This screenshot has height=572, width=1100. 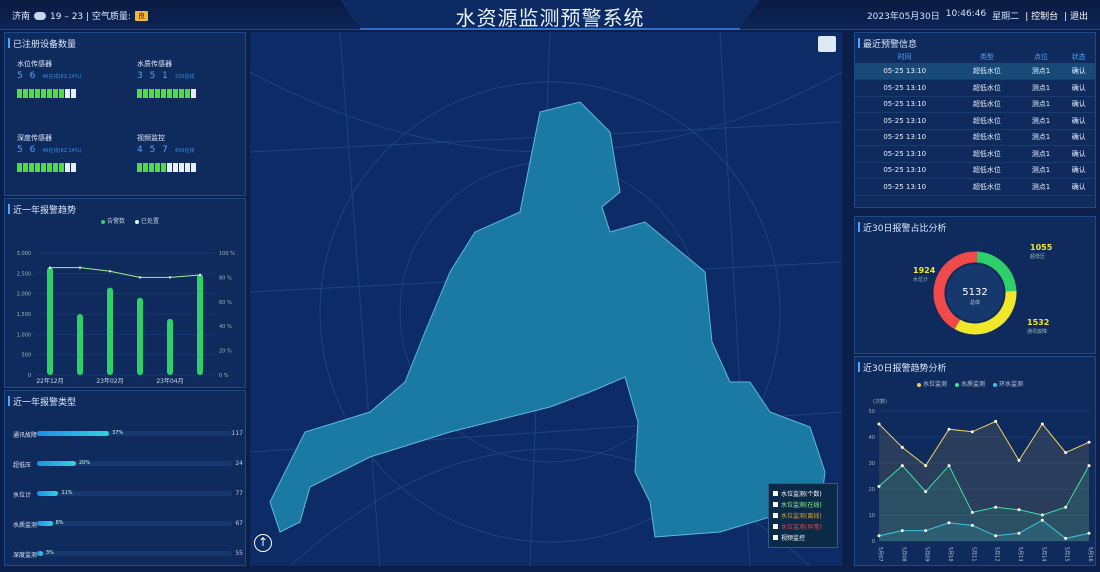 I want to click on column-header: 时间, so click(x=904, y=57).